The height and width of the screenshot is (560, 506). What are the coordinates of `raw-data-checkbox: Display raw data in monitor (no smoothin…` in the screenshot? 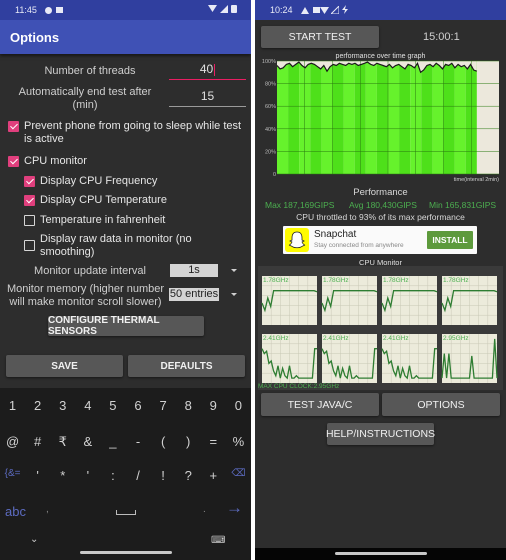 It's located at (124, 246).